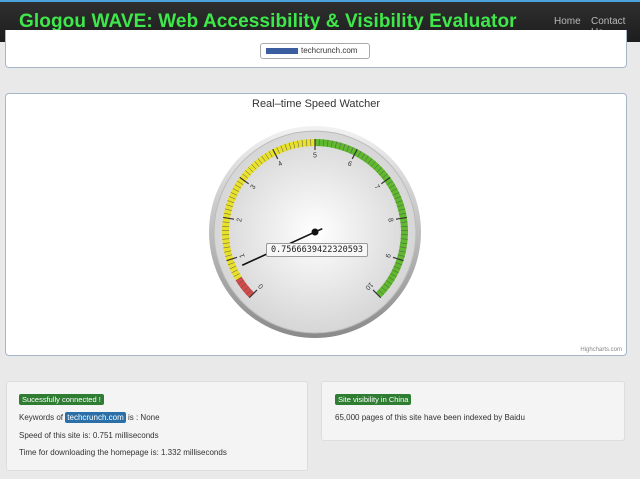 Image resolution: width=640 pixels, height=479 pixels. Describe the element at coordinates (95, 417) in the screenshot. I see `keywords-site-chip: techcrunch.com` at that location.